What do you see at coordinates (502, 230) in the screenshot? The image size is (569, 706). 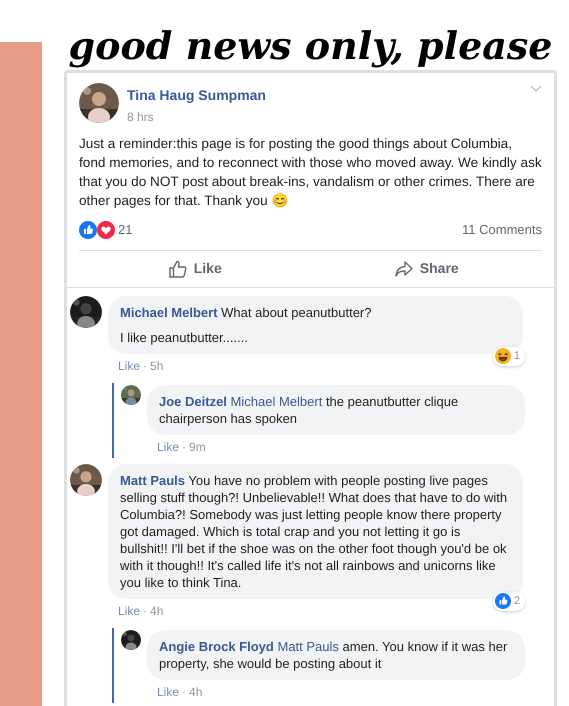 I see `comments-count: 11 Comments` at bounding box center [502, 230].